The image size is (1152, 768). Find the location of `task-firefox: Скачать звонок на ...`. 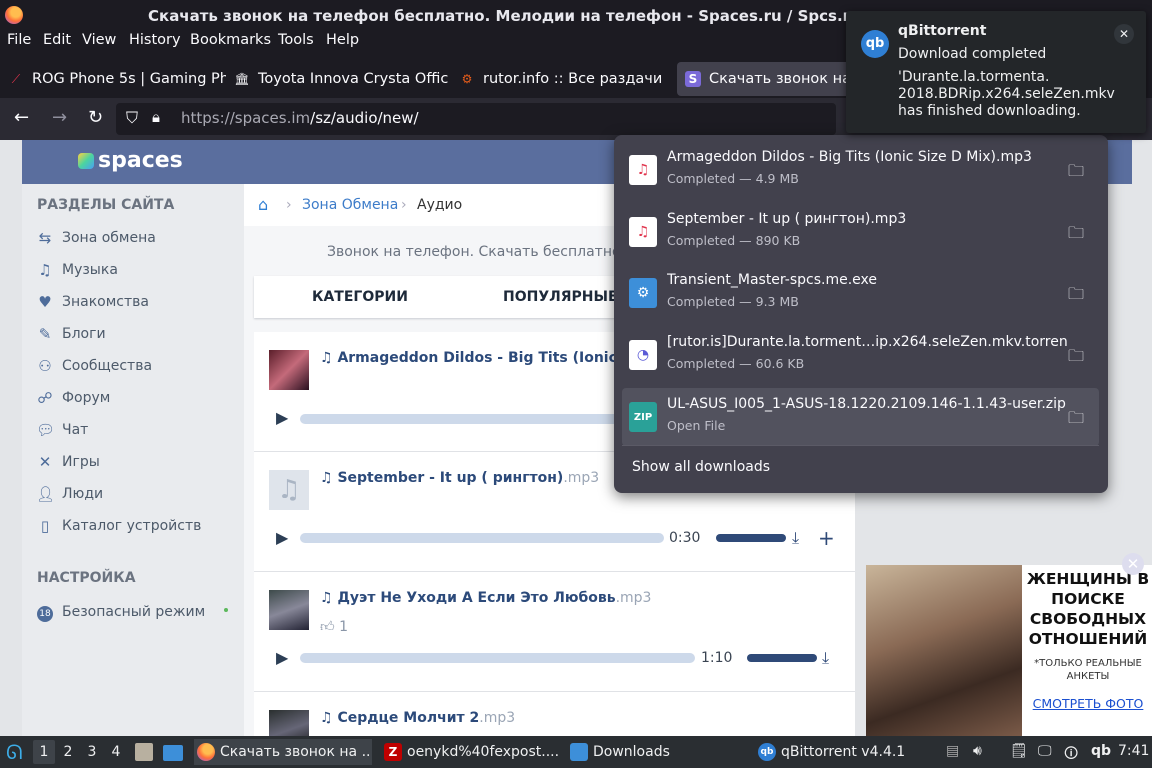

task-firefox: Скачать звонок на ... is located at coordinates (283, 752).